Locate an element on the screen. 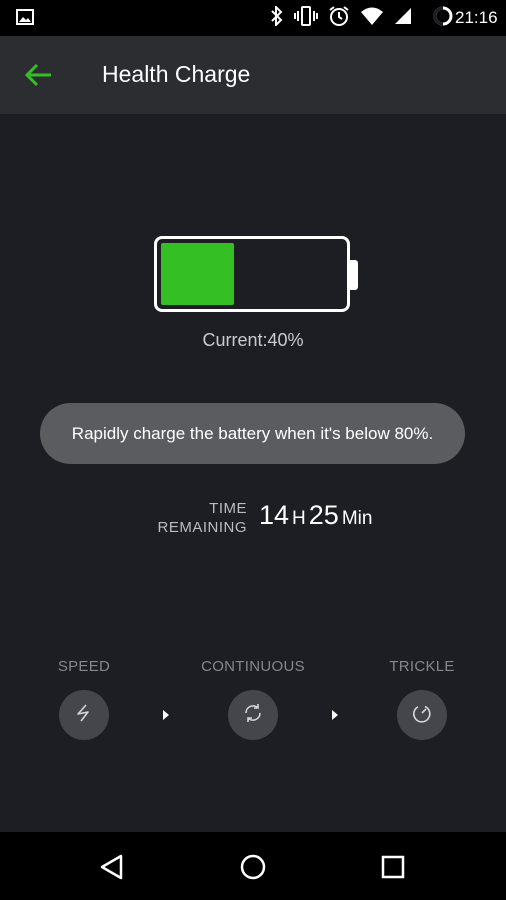 The width and height of the screenshot is (506, 900). battery-tip is located at coordinates (354, 275).